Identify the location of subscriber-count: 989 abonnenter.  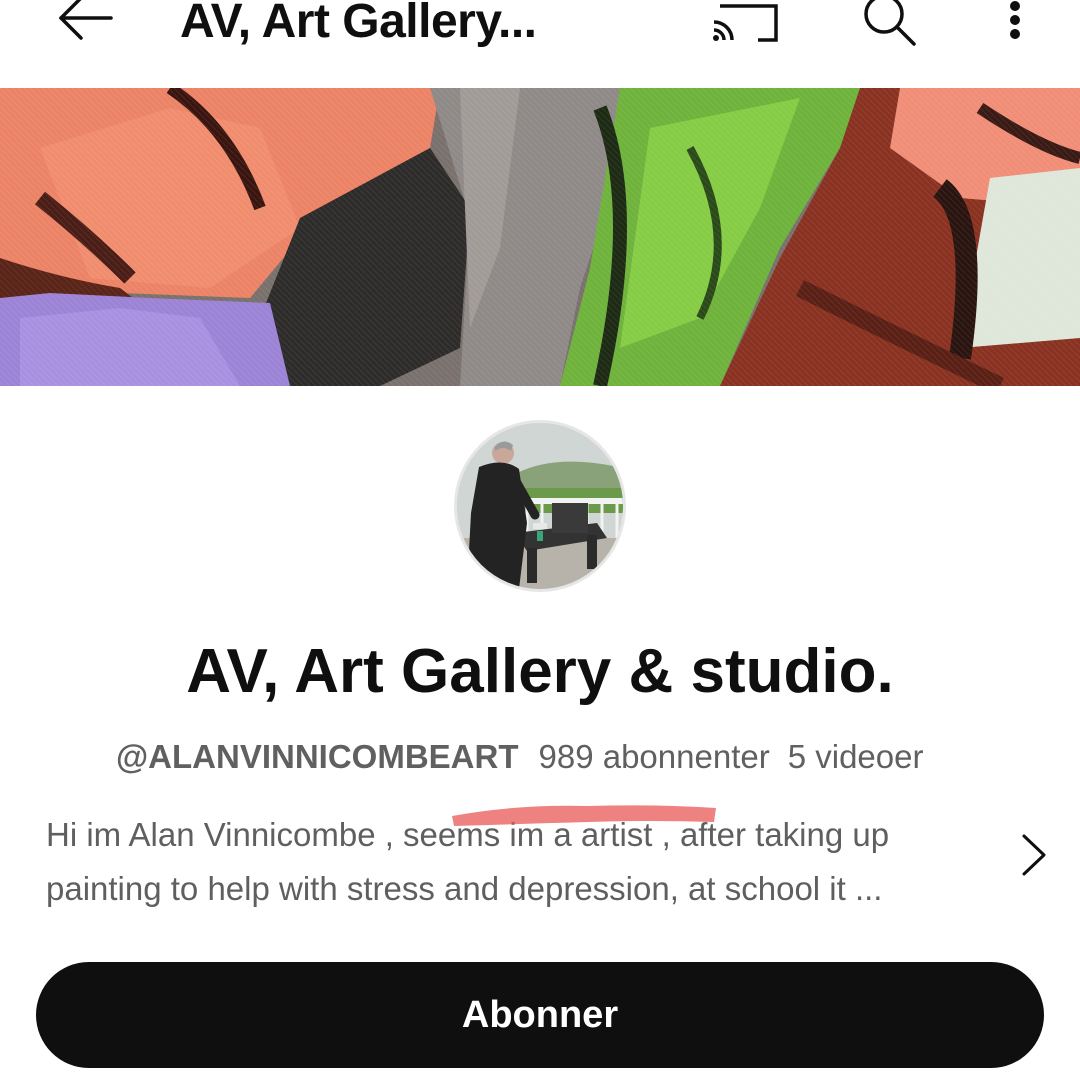
(654, 756).